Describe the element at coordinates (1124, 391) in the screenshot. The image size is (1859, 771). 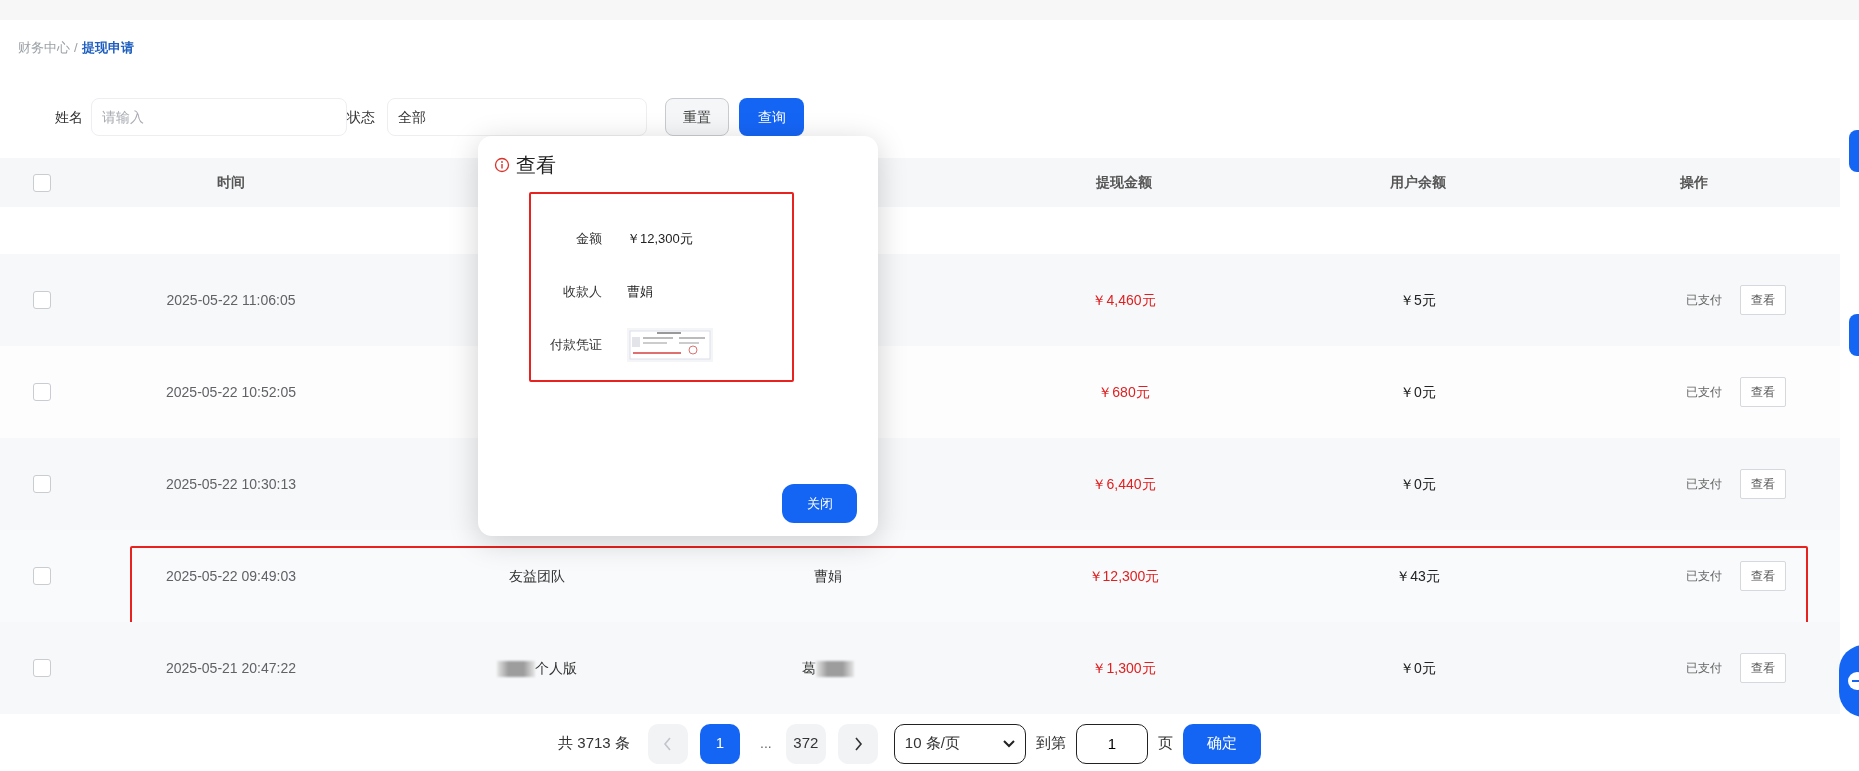
I see `table-cell: ￥680元` at that location.